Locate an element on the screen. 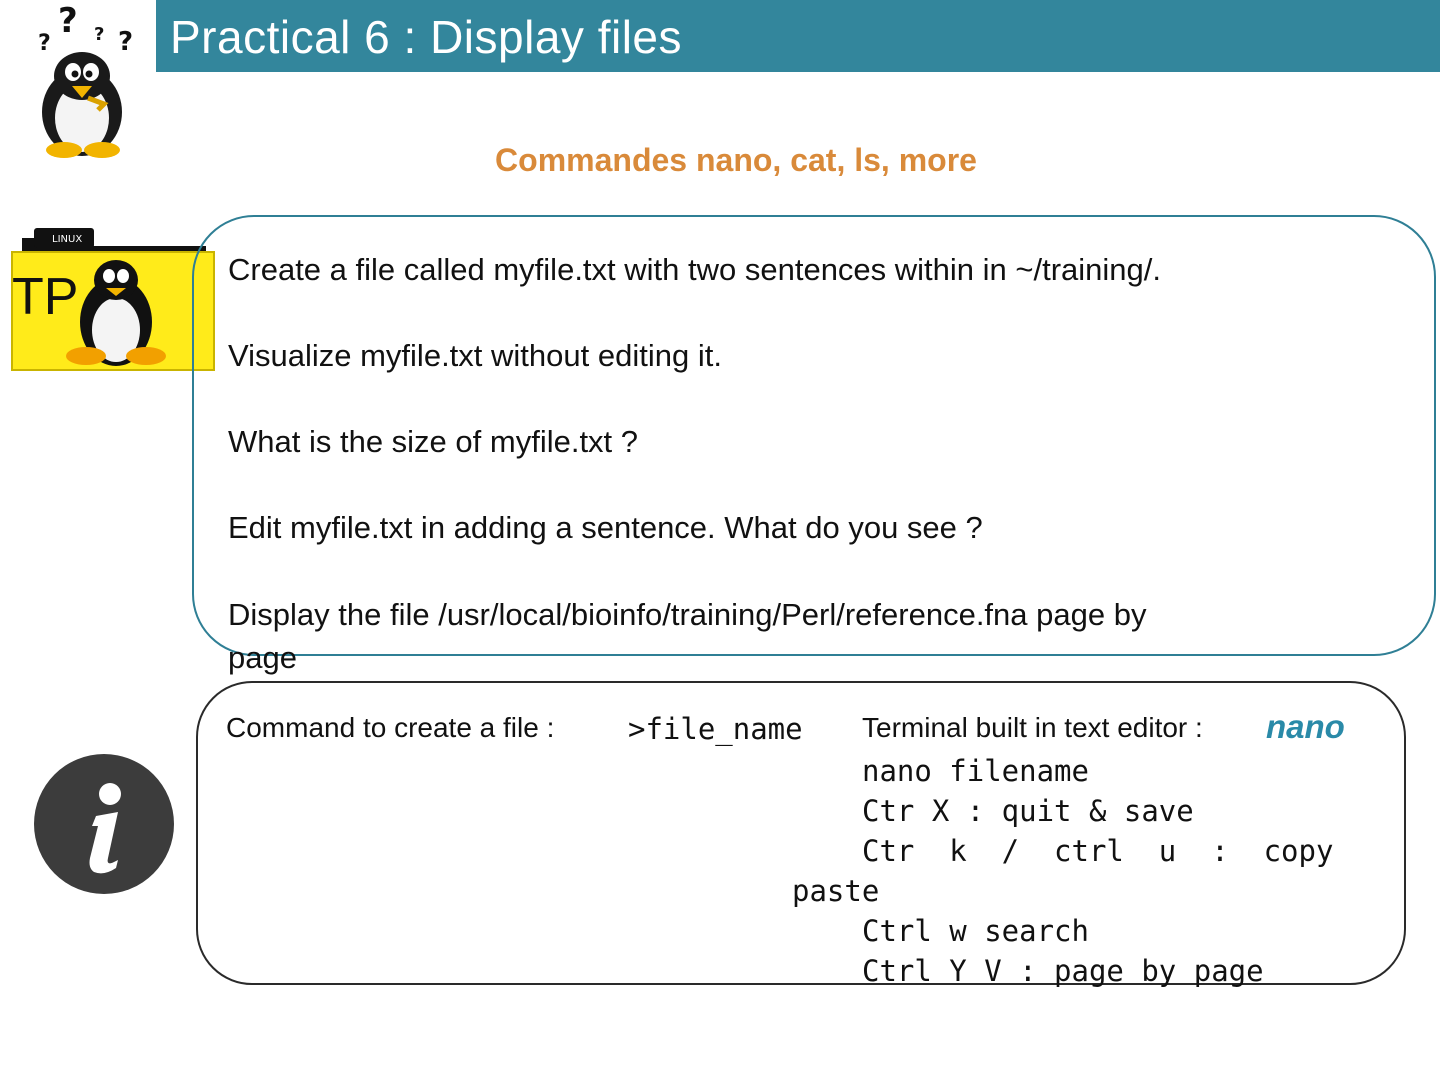  folder-label: TP is located at coordinates (45, 297).